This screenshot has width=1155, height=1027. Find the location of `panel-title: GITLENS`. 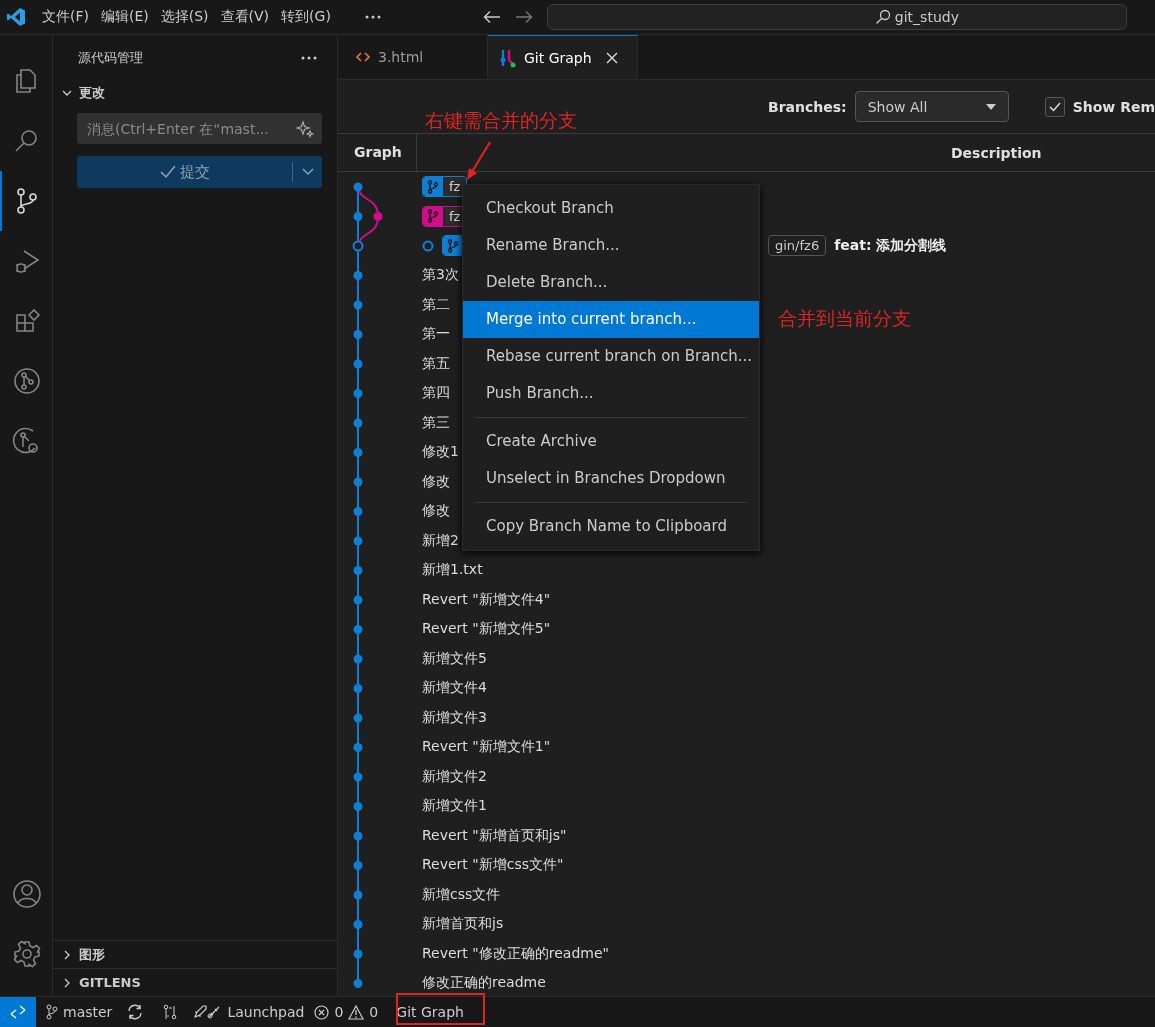

panel-title: GITLENS is located at coordinates (110, 982).